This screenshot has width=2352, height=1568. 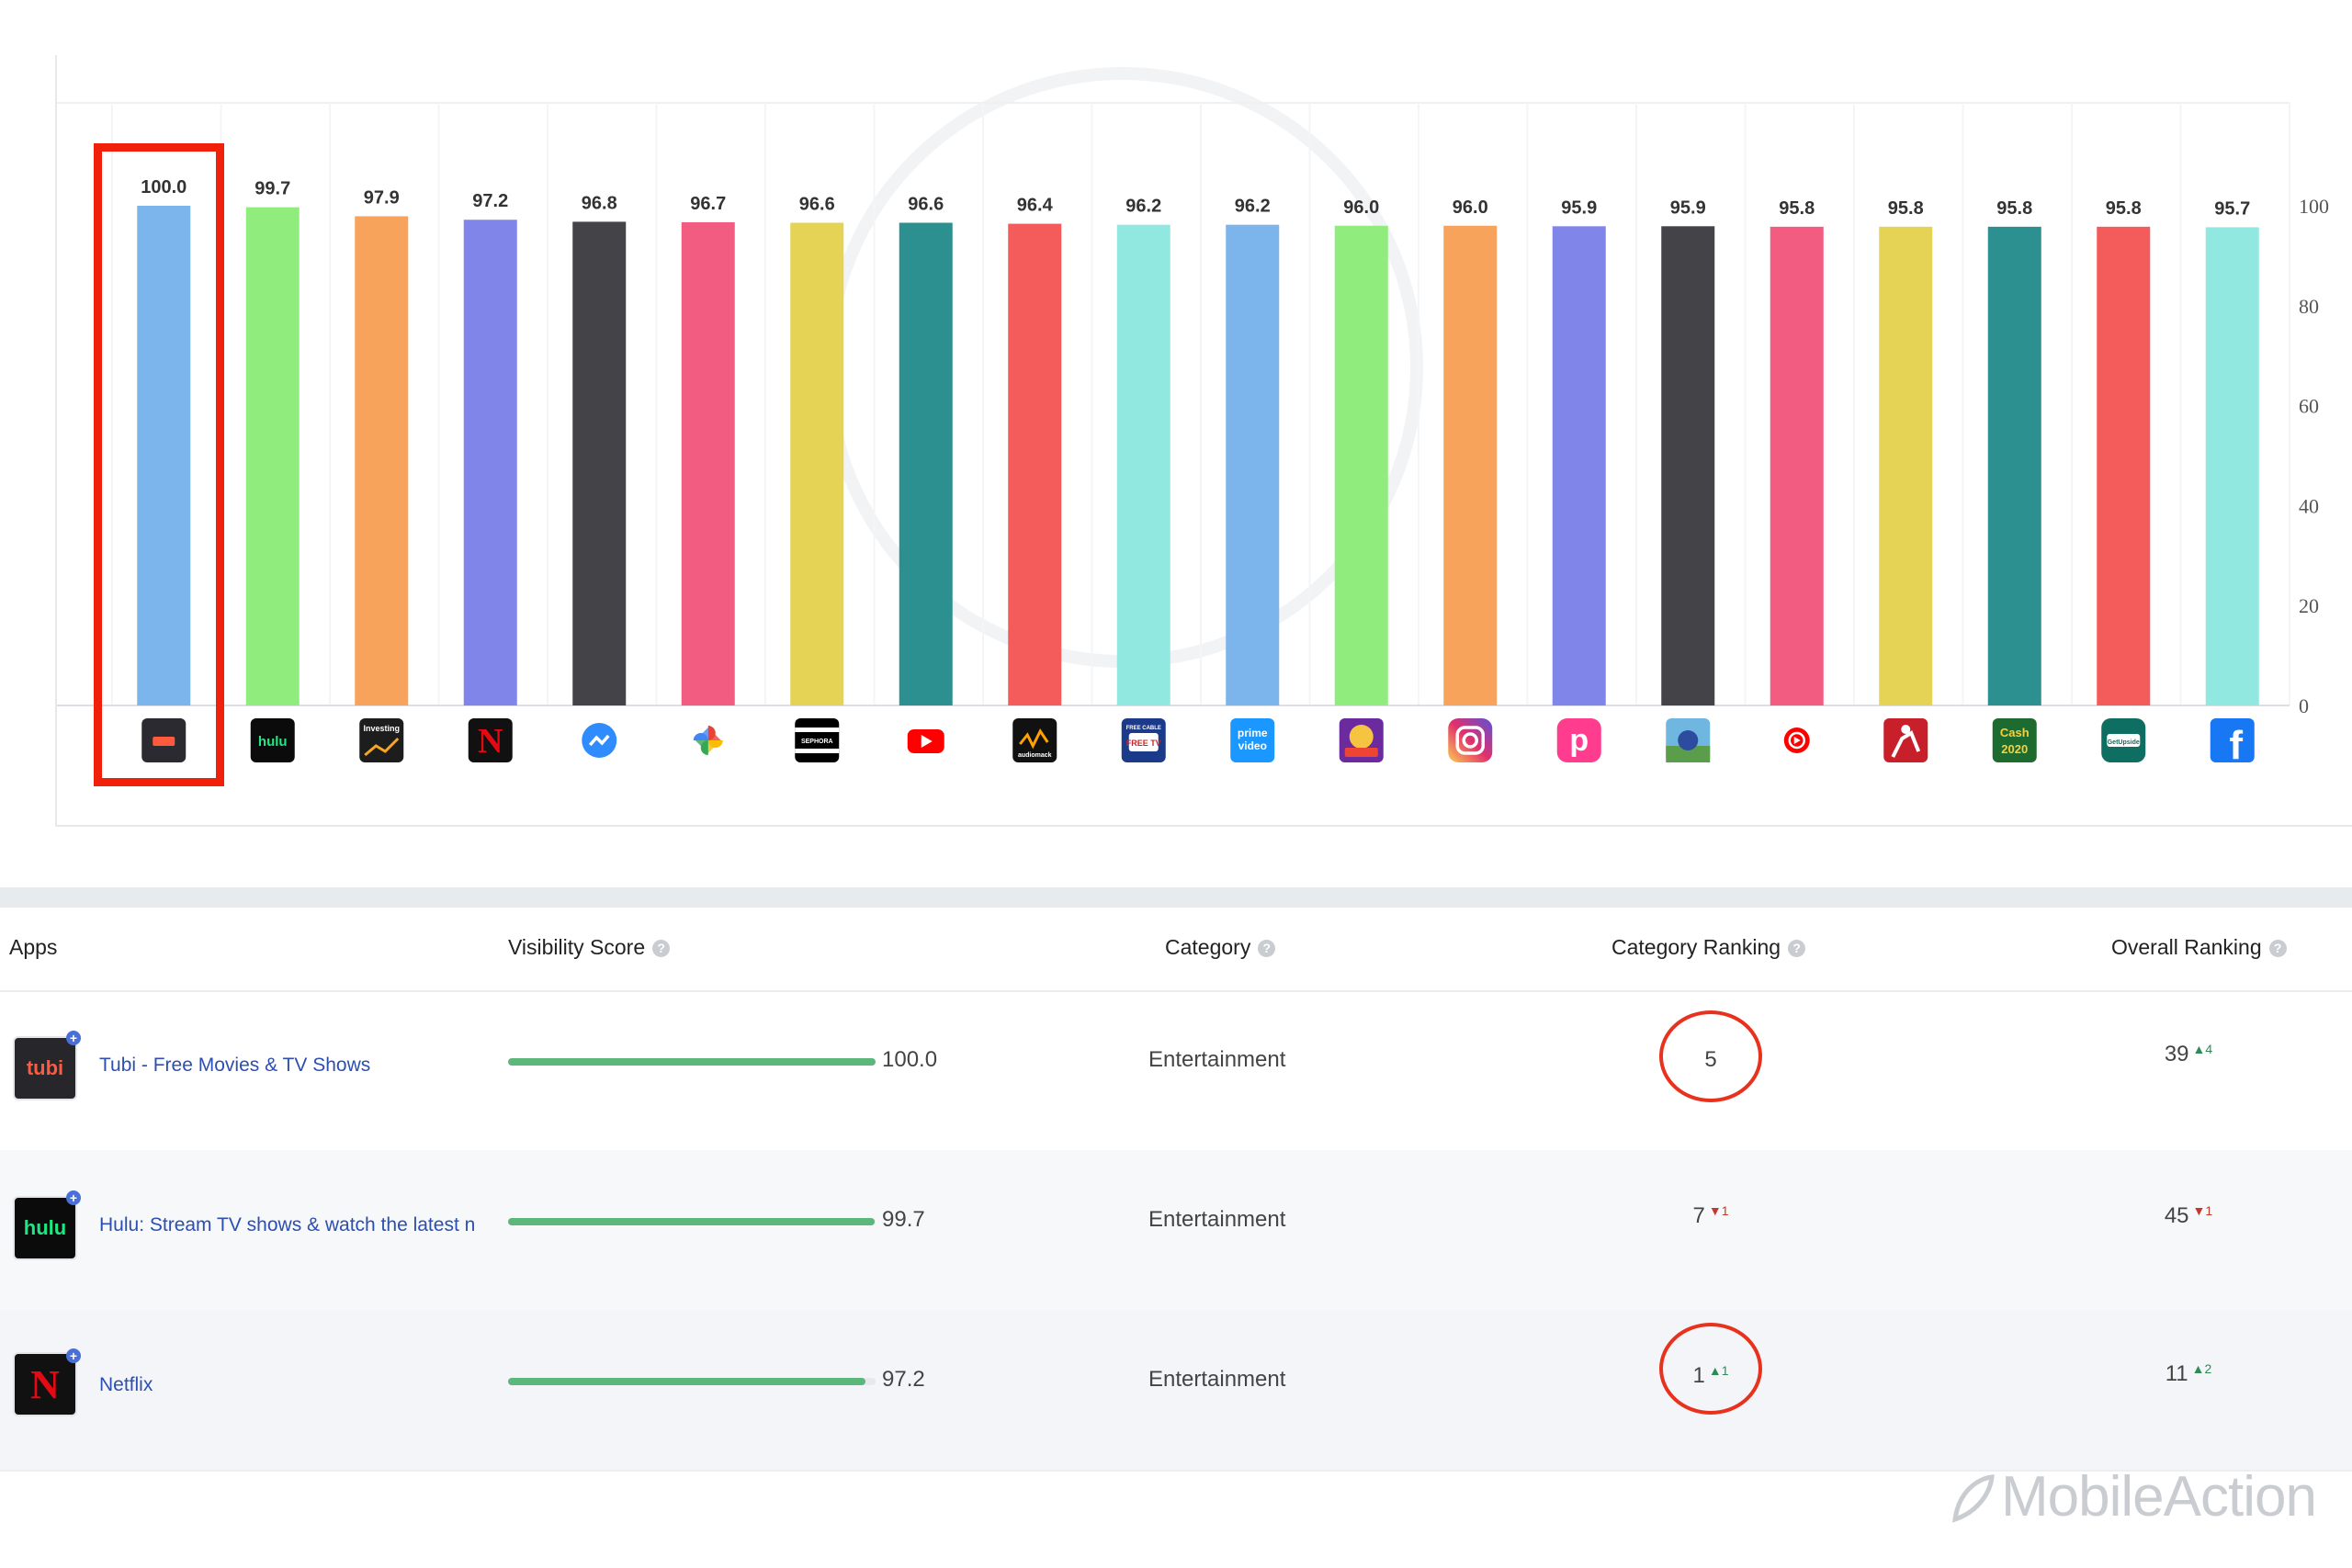 What do you see at coordinates (2015, 732) in the screenshot?
I see `icon-text: Cash` at bounding box center [2015, 732].